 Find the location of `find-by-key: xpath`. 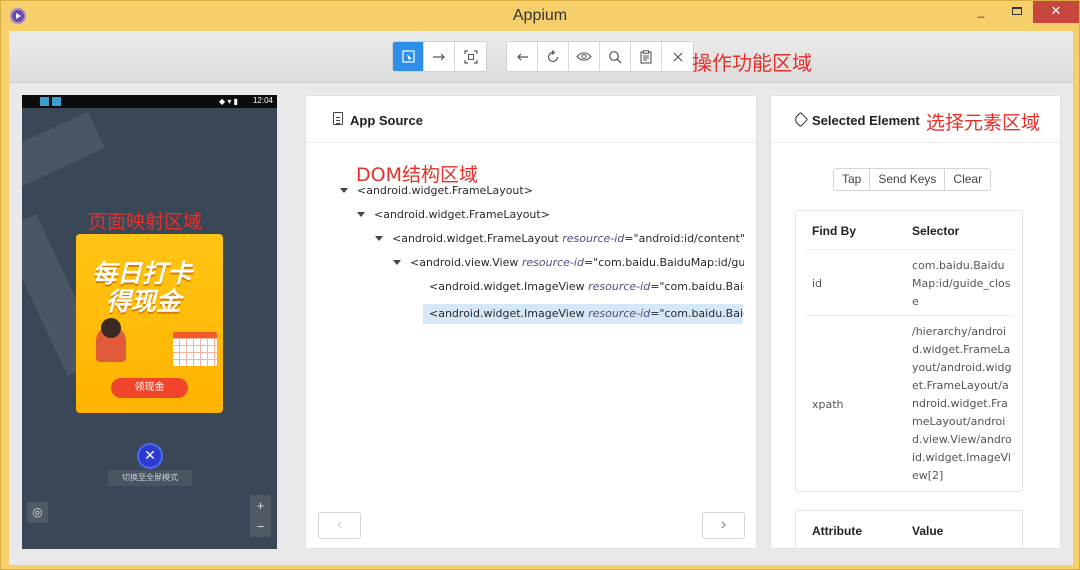

find-by-key: xpath is located at coordinates (828, 404).